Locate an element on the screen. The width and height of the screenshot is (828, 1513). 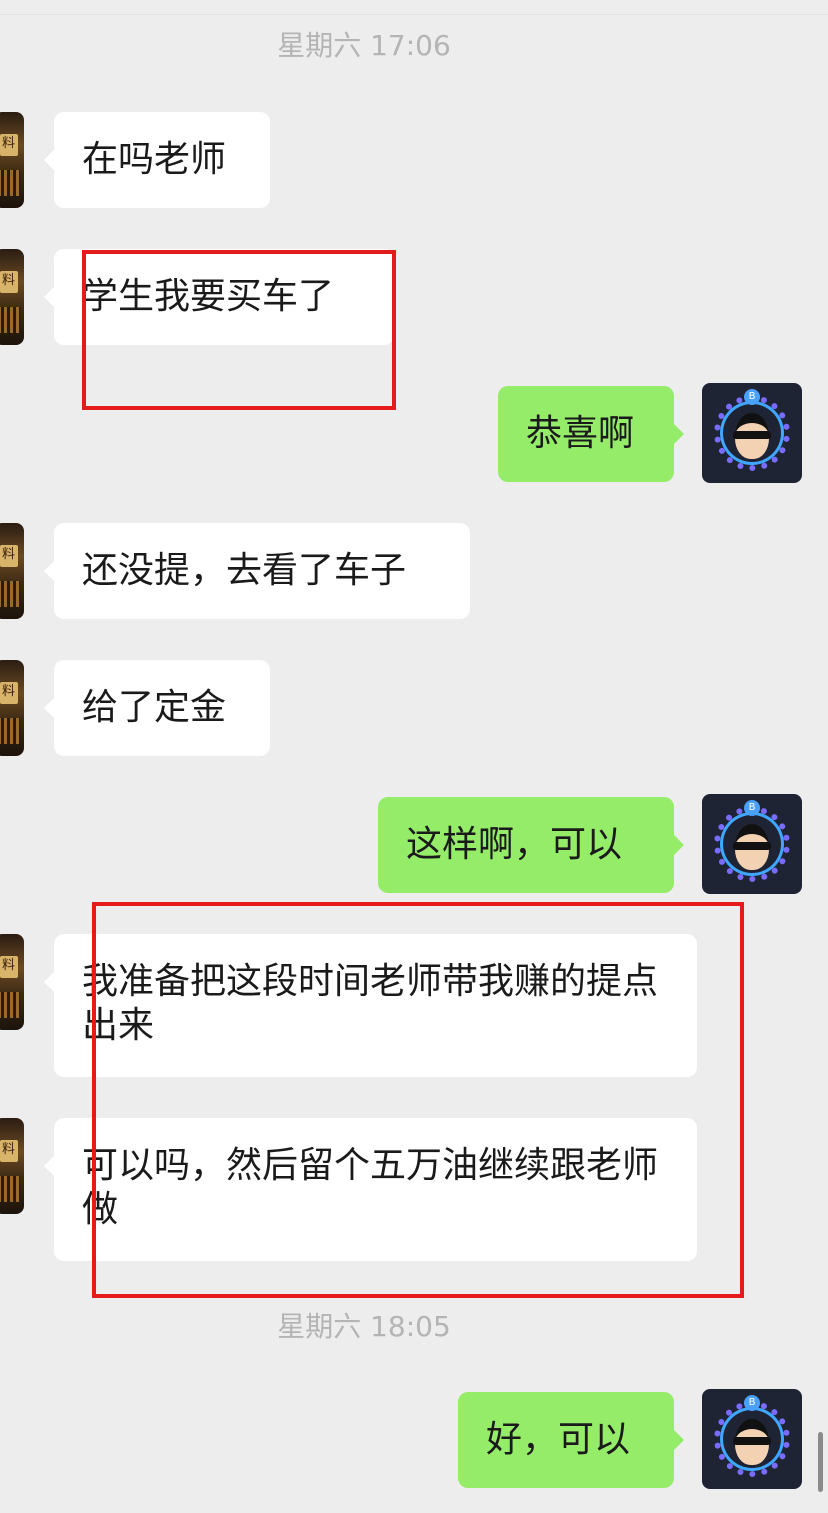
message-bubble-outgoing: 好，可以 is located at coordinates (571, 1440).